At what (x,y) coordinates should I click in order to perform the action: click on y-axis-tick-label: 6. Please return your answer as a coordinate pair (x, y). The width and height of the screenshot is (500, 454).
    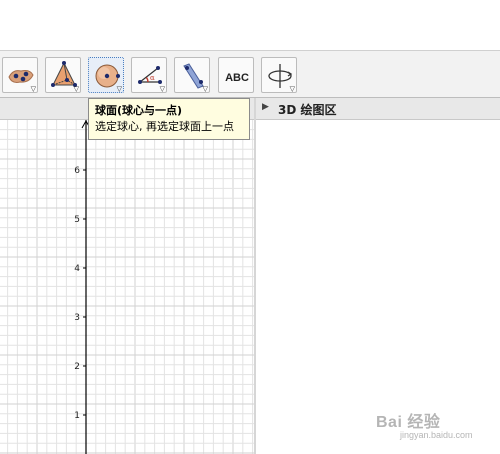
    Looking at the image, I should click on (77, 171).